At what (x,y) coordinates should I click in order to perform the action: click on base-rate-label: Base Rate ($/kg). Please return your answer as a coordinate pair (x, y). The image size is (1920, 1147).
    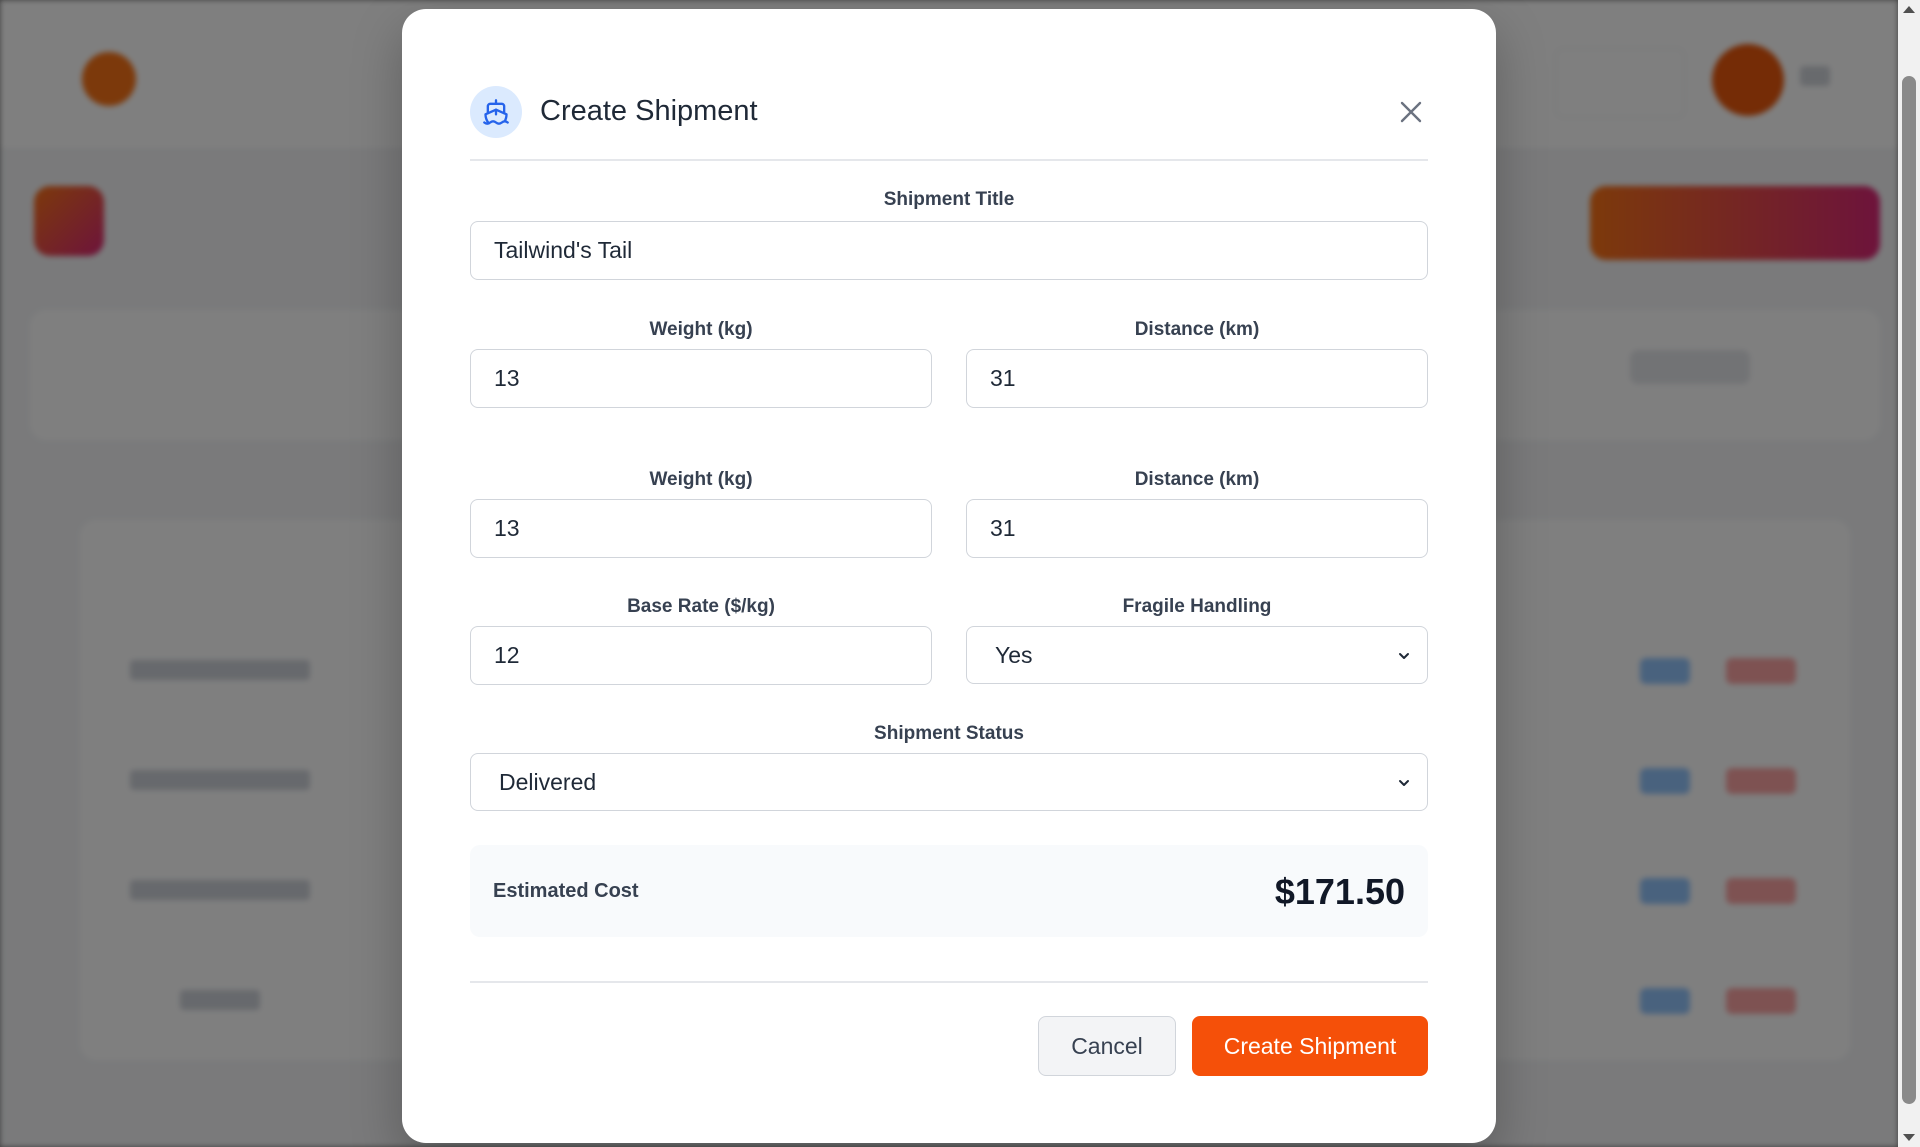
    Looking at the image, I should click on (701, 606).